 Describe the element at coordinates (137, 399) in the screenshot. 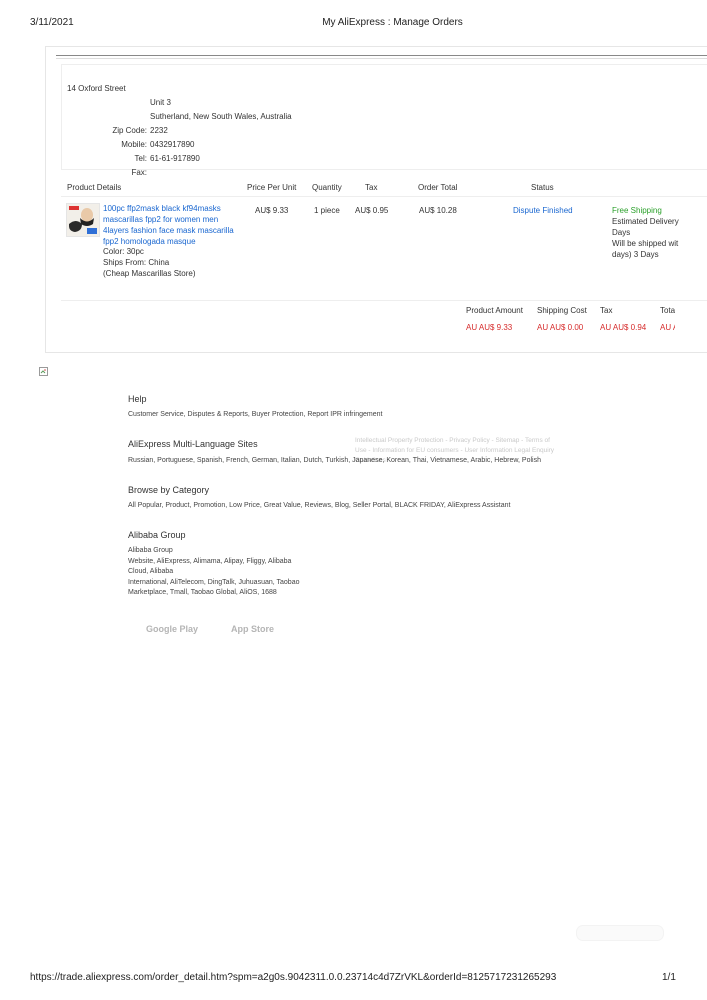

I see `footer-help-heading: Help` at that location.